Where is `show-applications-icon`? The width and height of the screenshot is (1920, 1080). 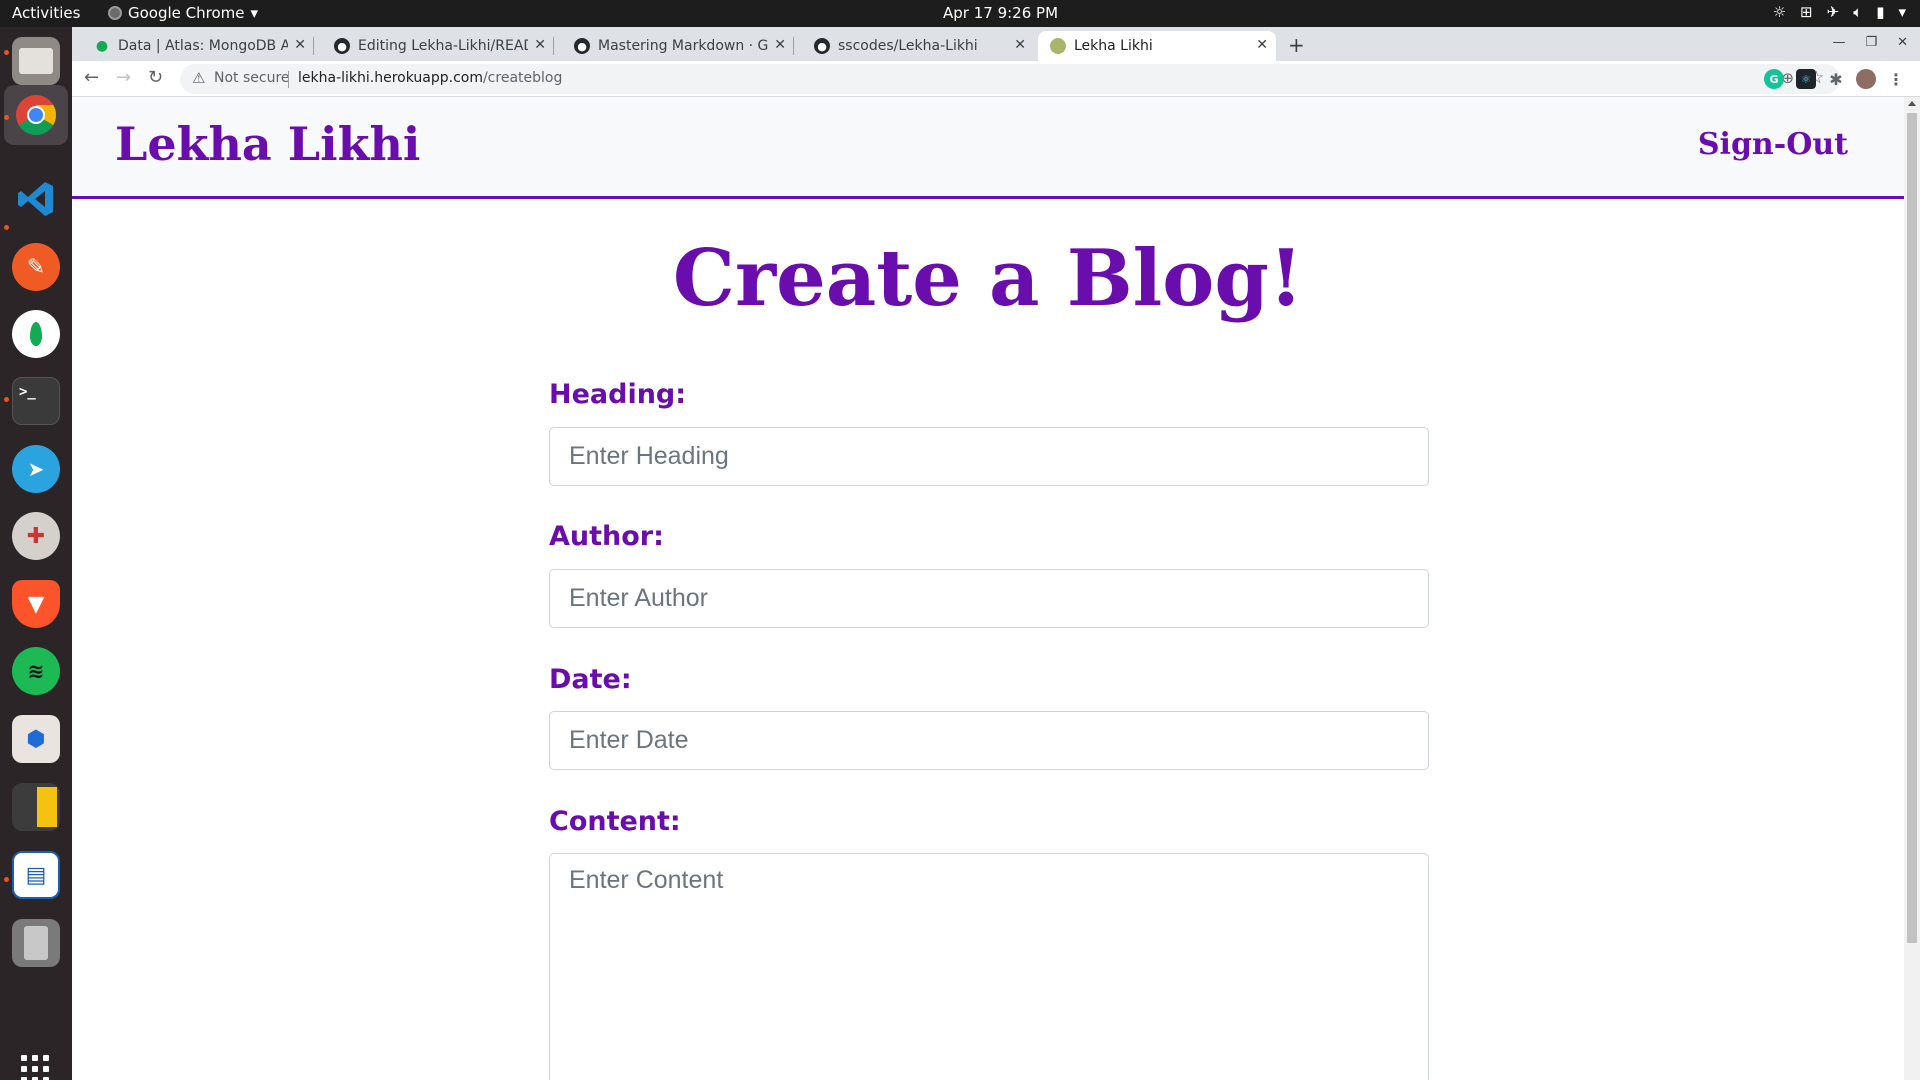 show-applications-icon is located at coordinates (35, 1067).